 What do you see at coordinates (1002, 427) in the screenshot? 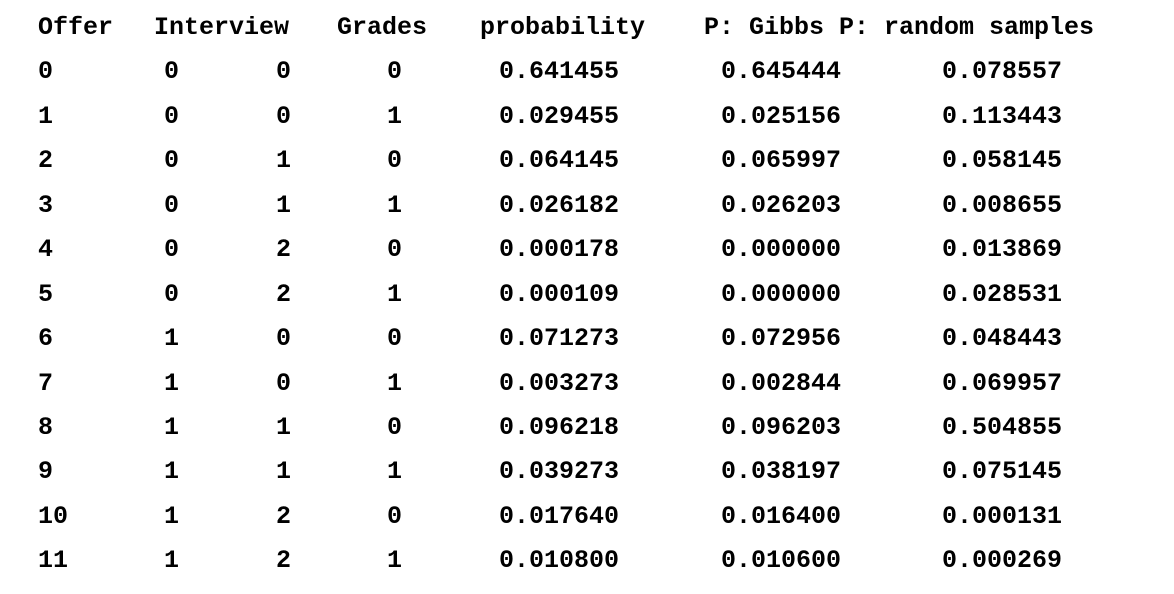
I see `random-samples-value: 0.504855` at bounding box center [1002, 427].